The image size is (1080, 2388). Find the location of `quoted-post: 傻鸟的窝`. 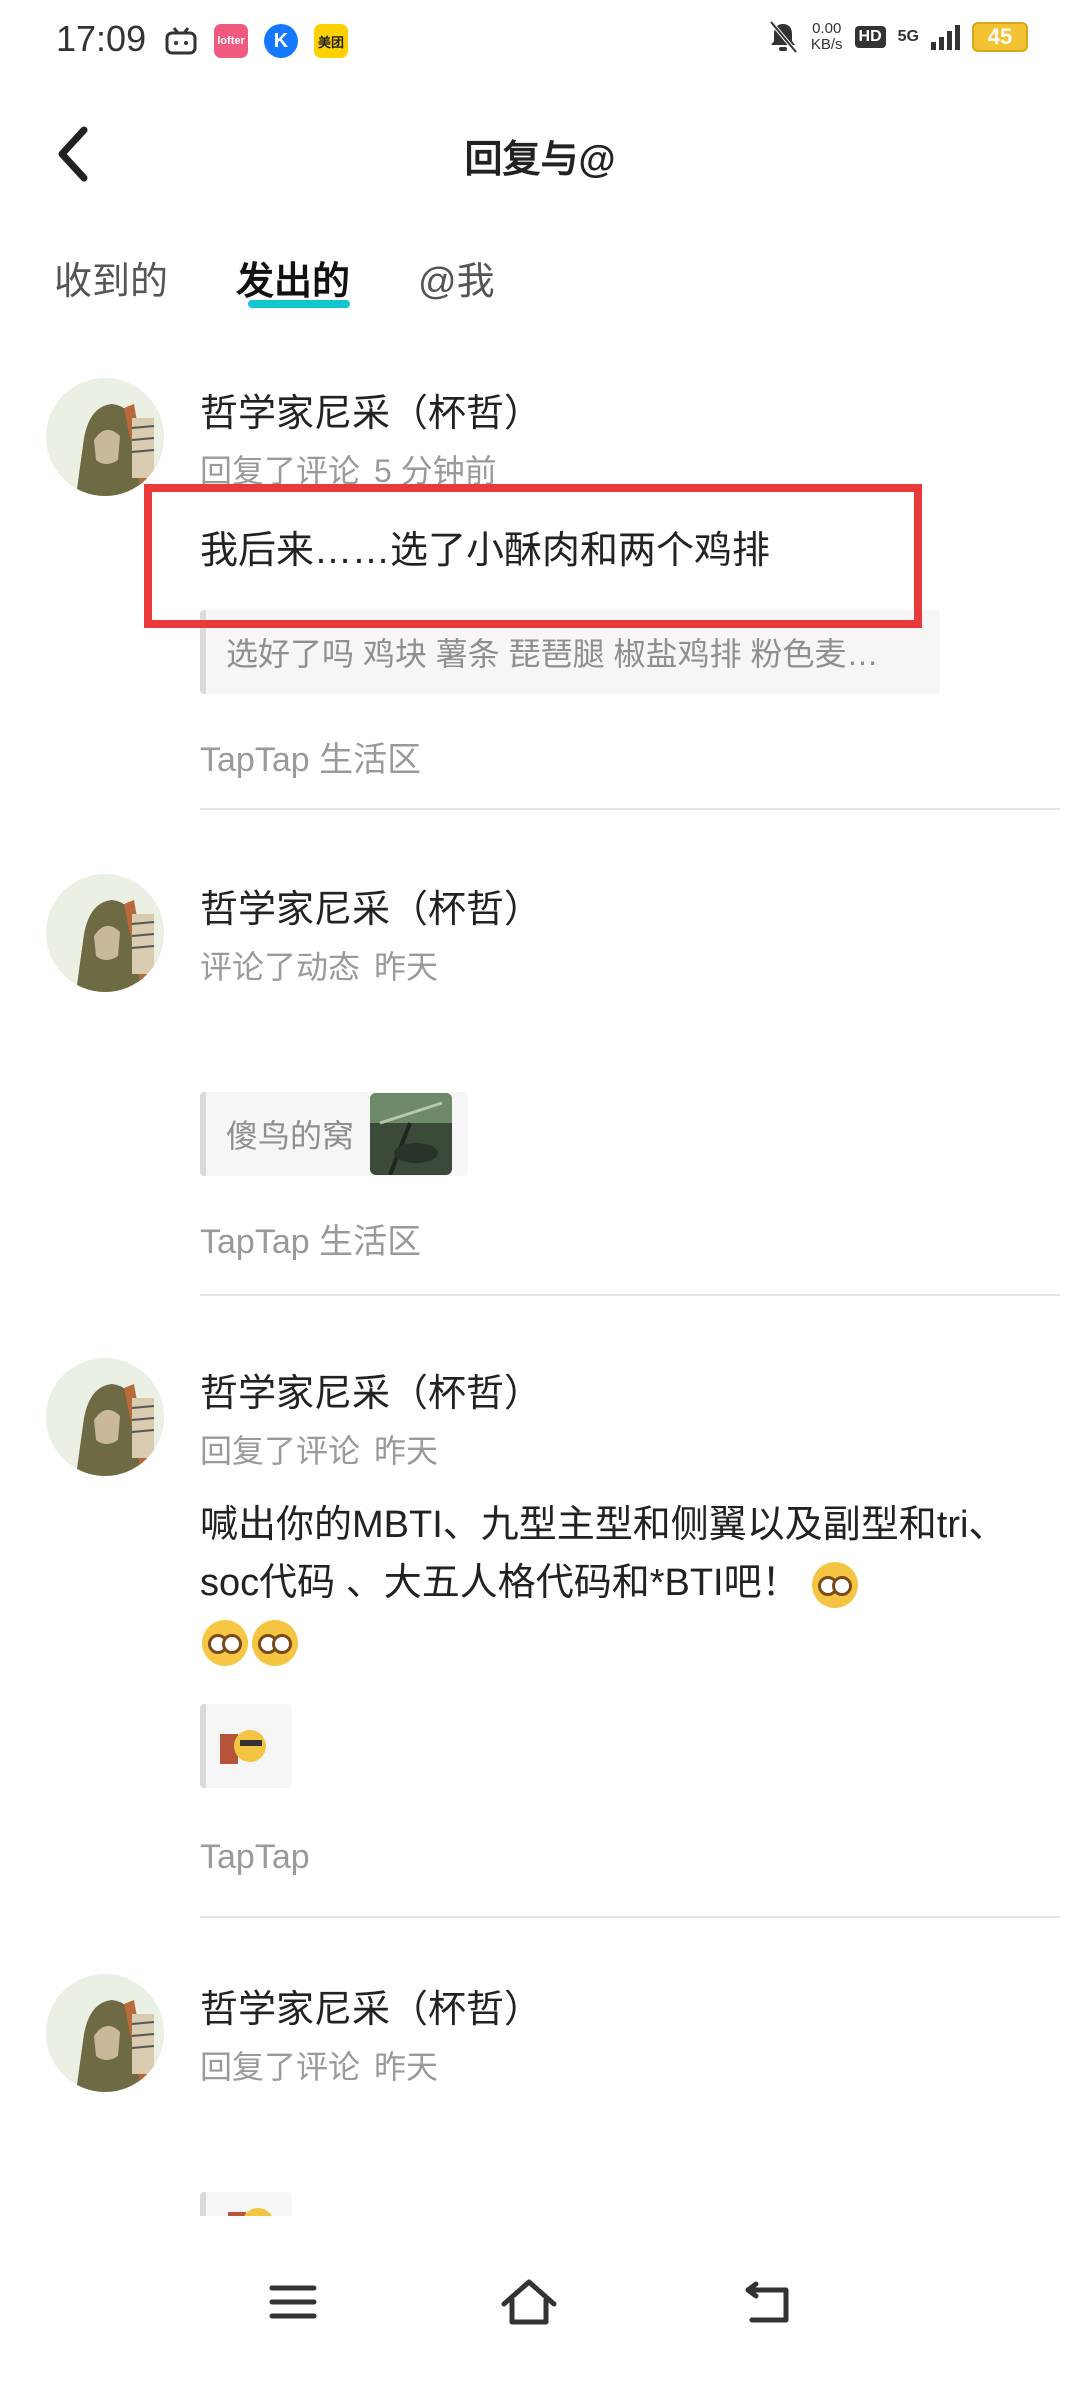

quoted-post: 傻鸟的窝 is located at coordinates (334, 1134).